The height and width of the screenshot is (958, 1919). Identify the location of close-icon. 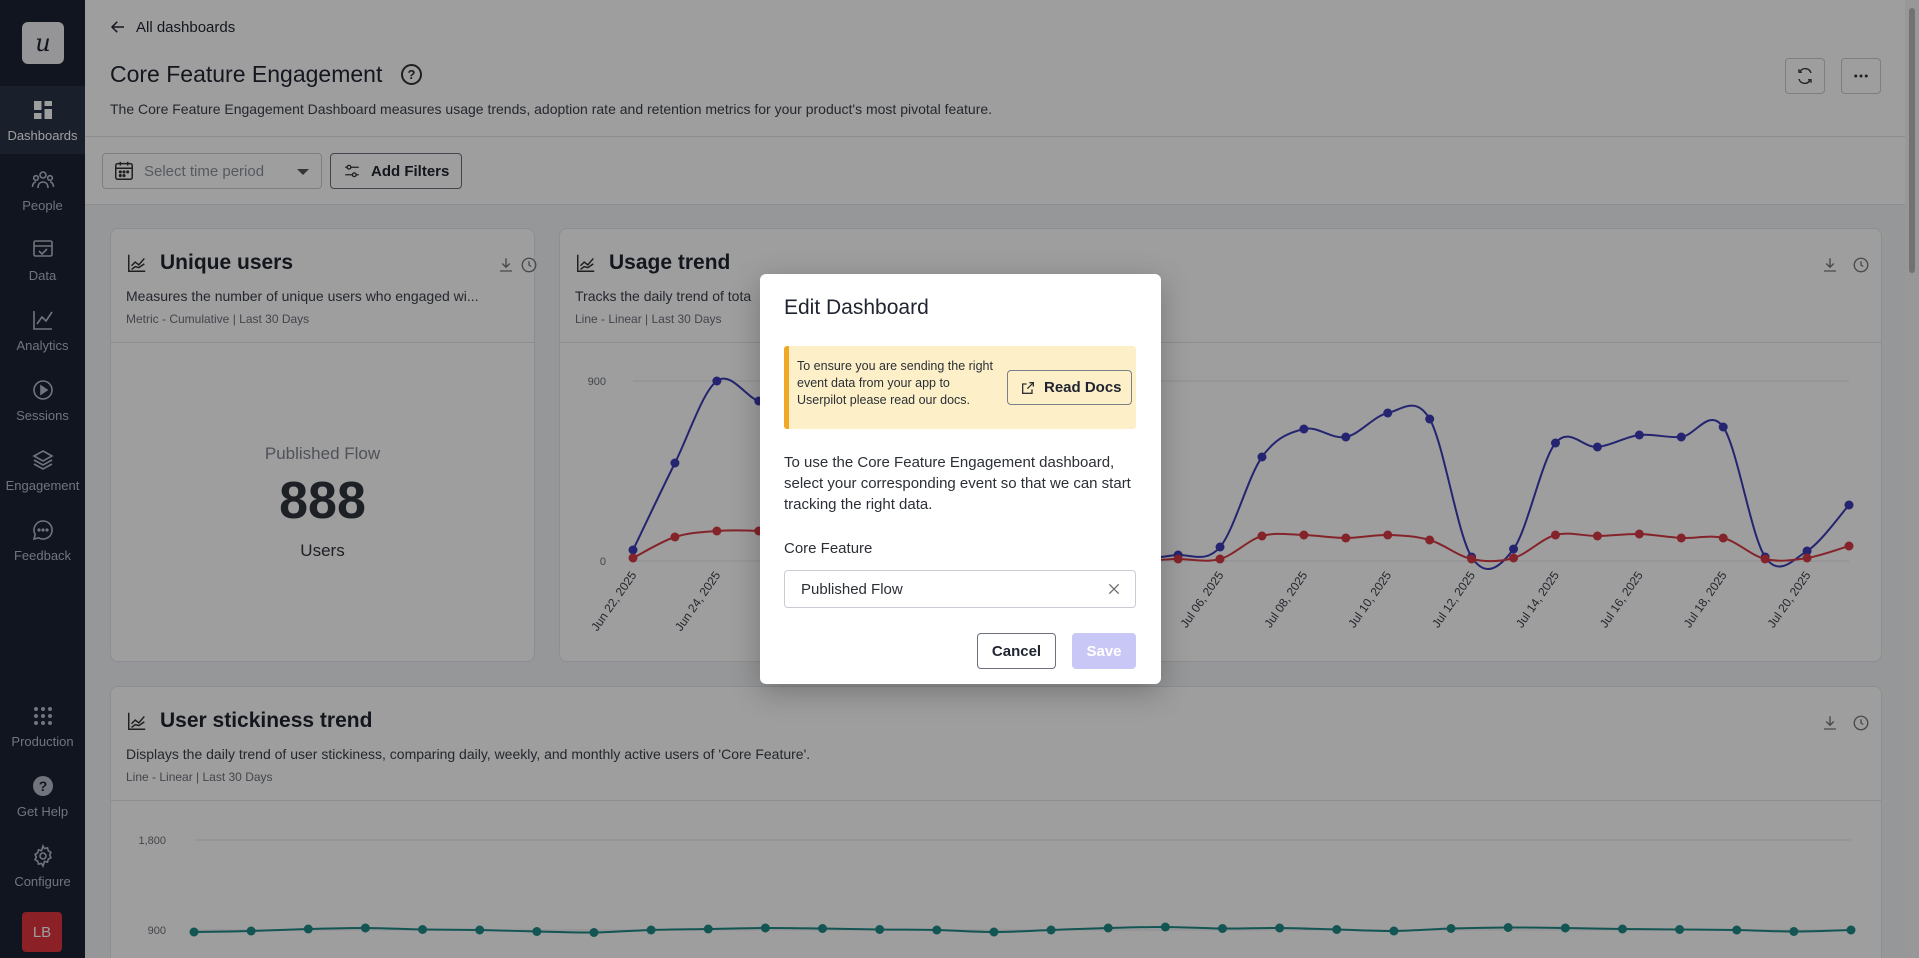
(1114, 589).